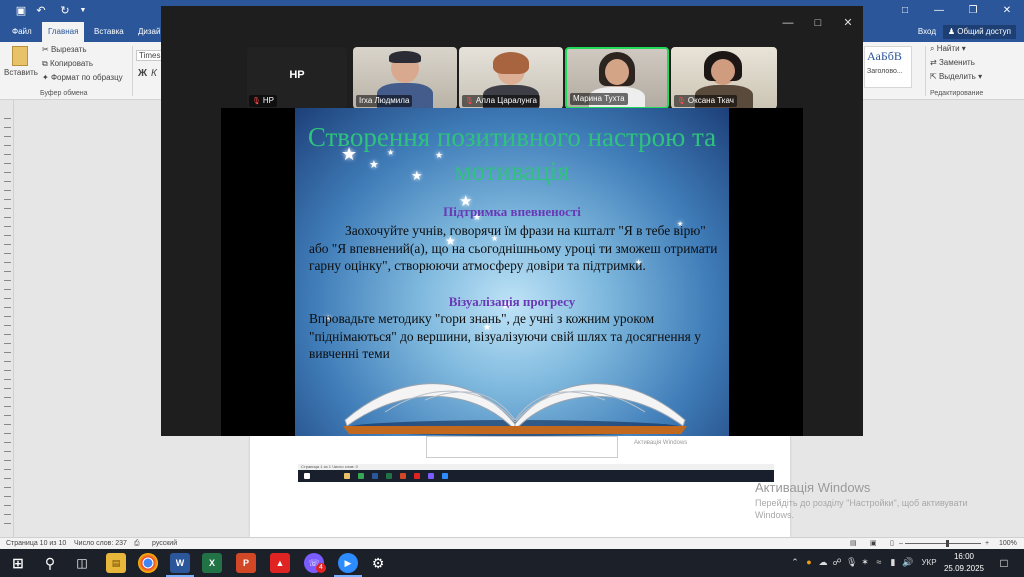  Describe the element at coordinates (879, 562) in the screenshot. I see `wifi-icon: ≈` at that location.